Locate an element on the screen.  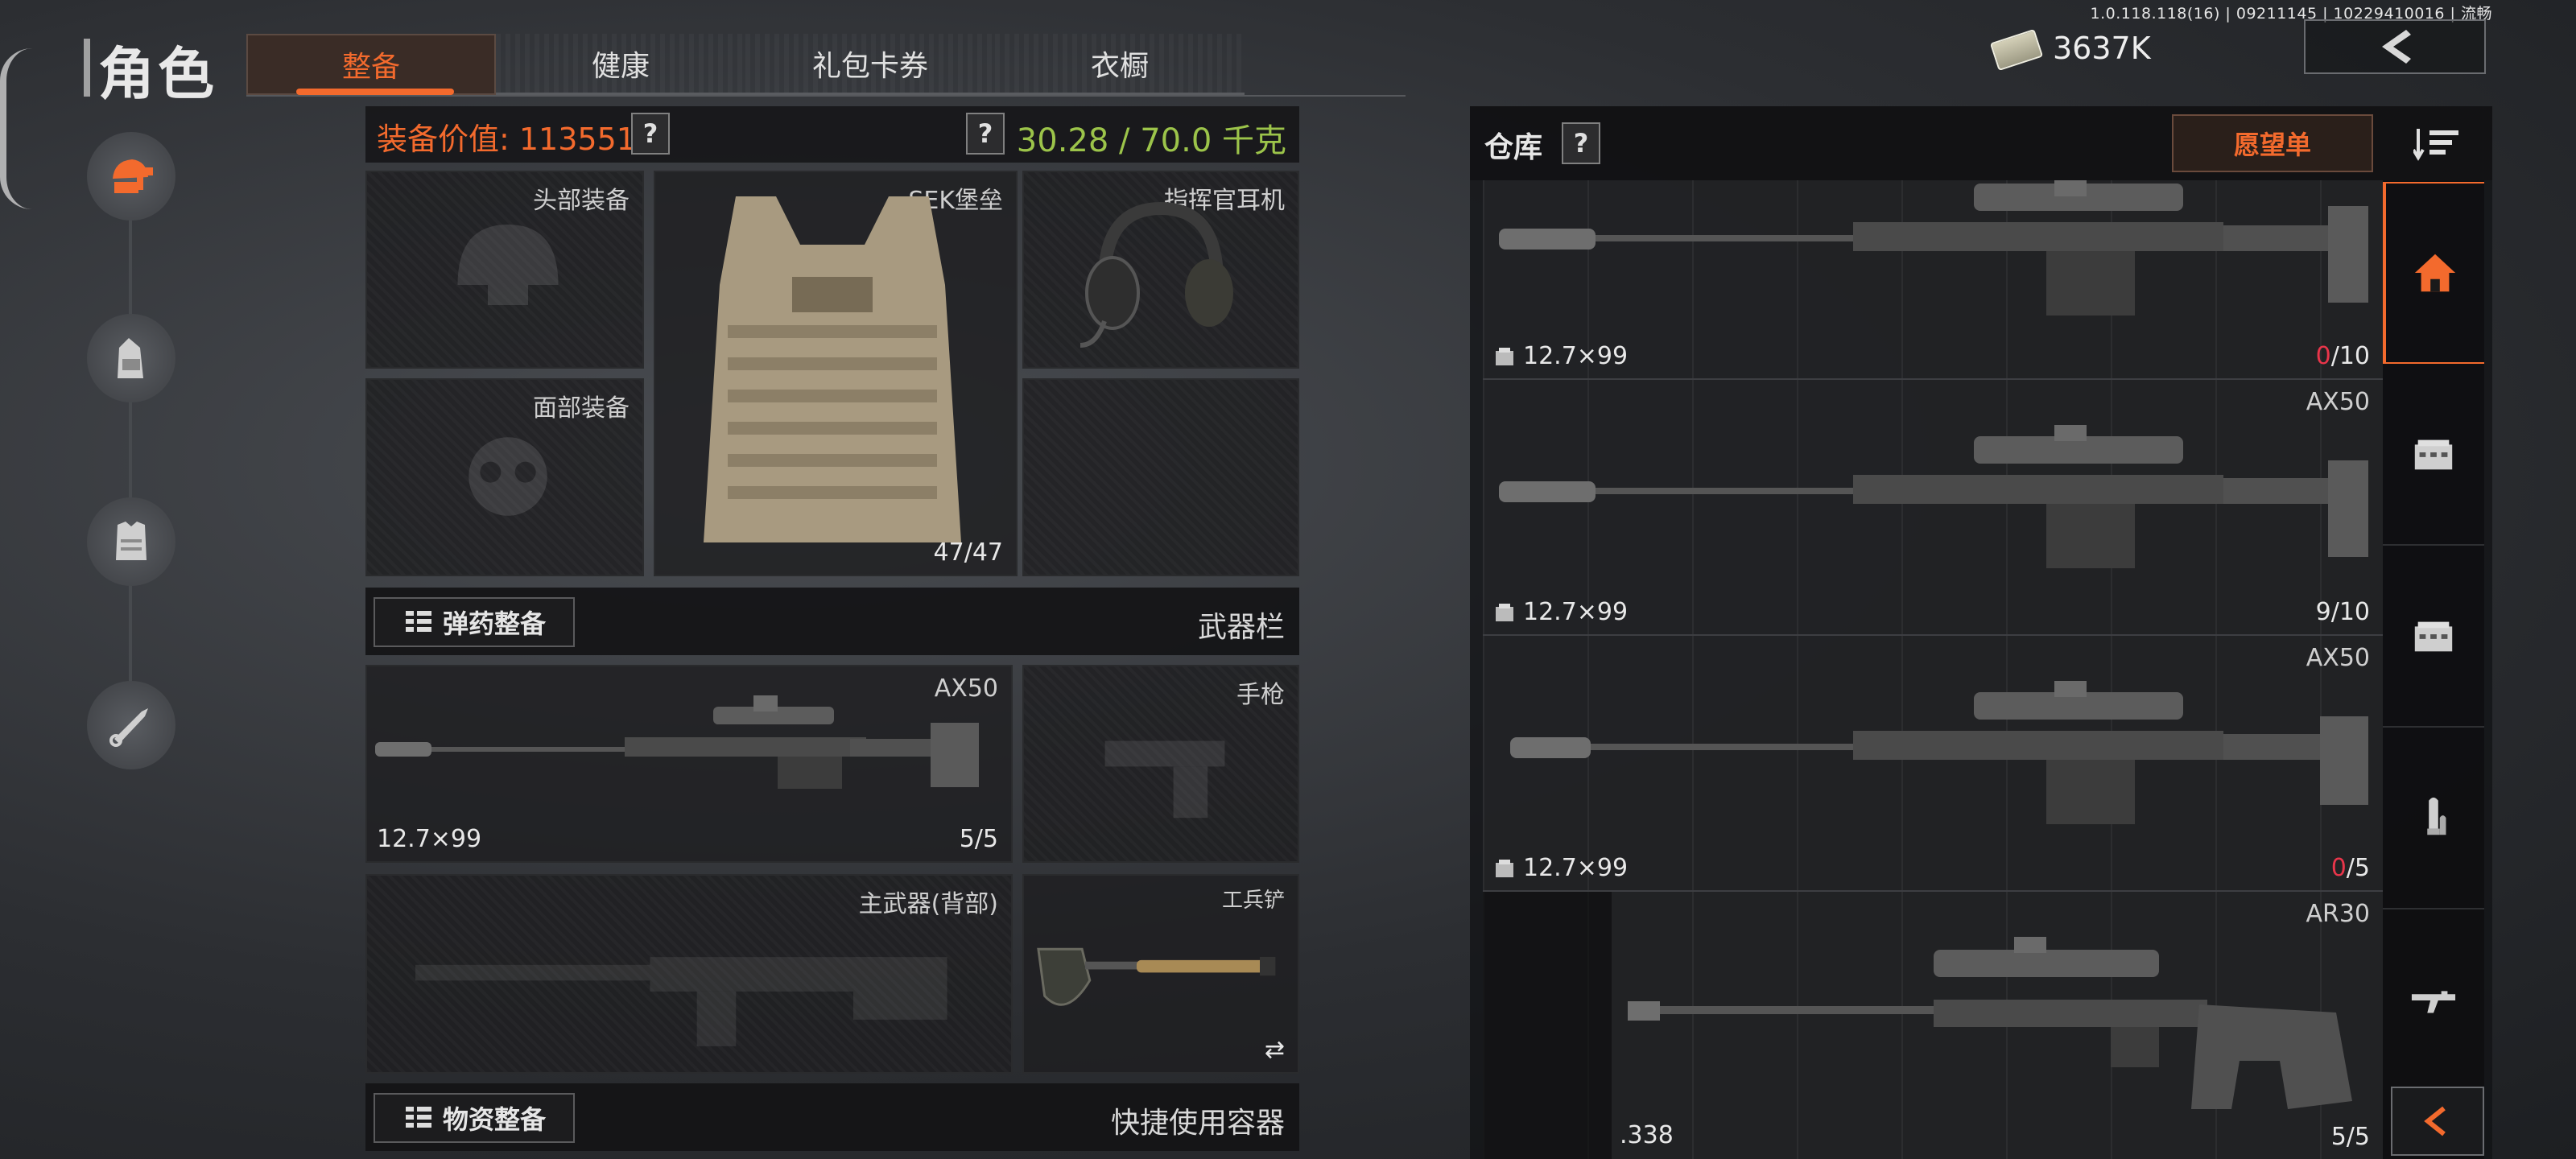
melee-icon is located at coordinates (128, 727).